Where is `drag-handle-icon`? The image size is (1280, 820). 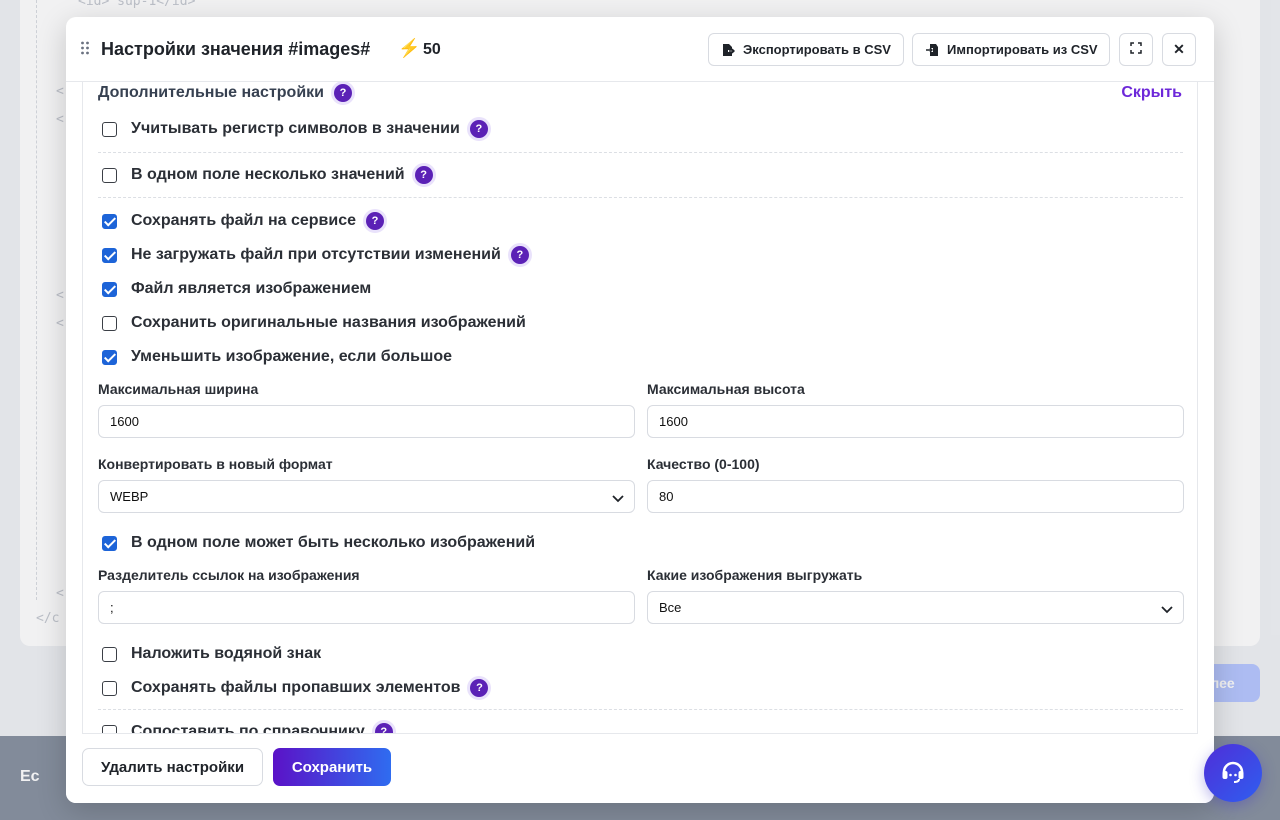
drag-handle-icon is located at coordinates (85, 48).